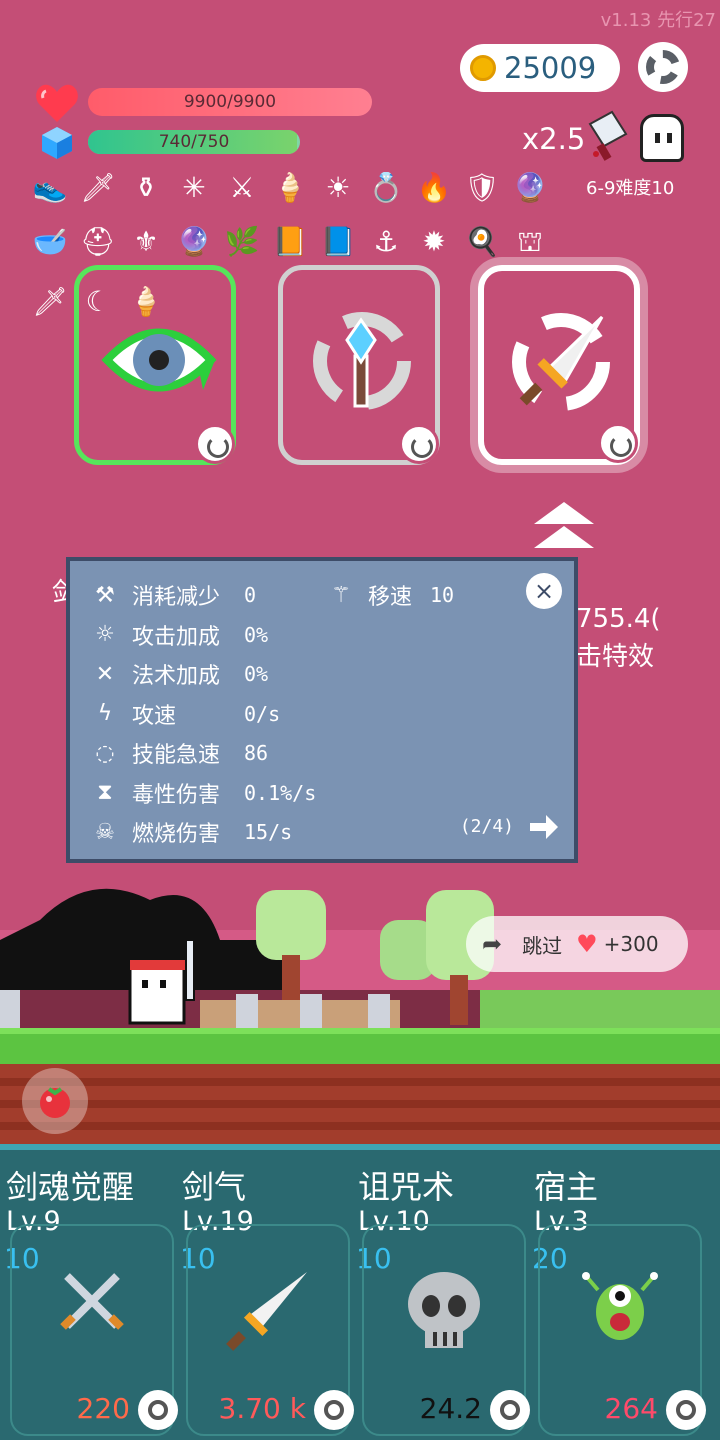 This screenshot has width=720, height=1440. I want to click on hp-bar: 9900/9900, so click(230, 102).